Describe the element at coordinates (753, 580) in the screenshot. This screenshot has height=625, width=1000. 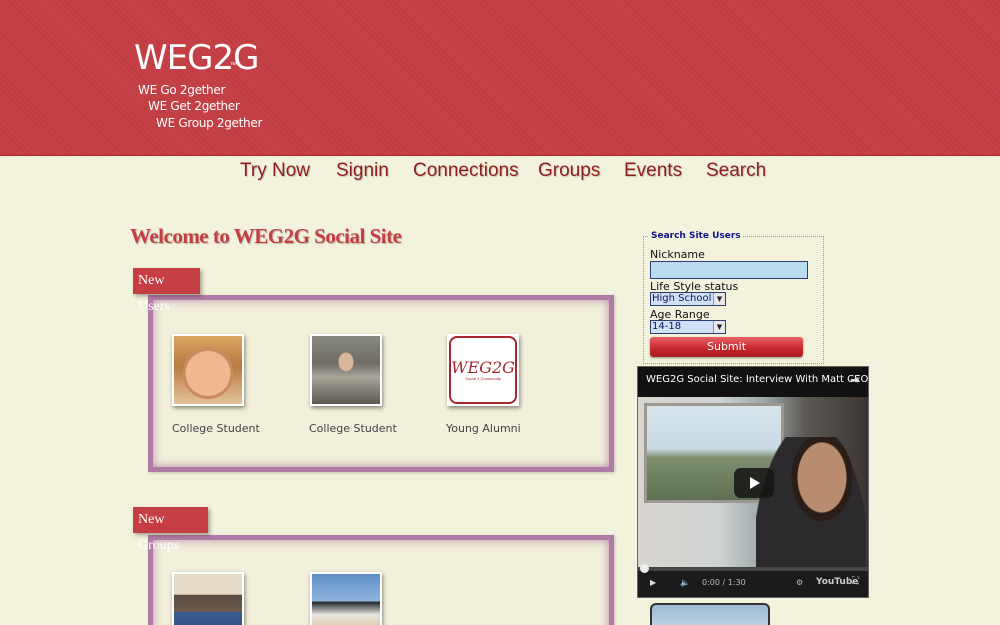
I see `video-controls: ▶ 🔈 0:00 / 1:30 ⚙ YouTube ⛶` at that location.